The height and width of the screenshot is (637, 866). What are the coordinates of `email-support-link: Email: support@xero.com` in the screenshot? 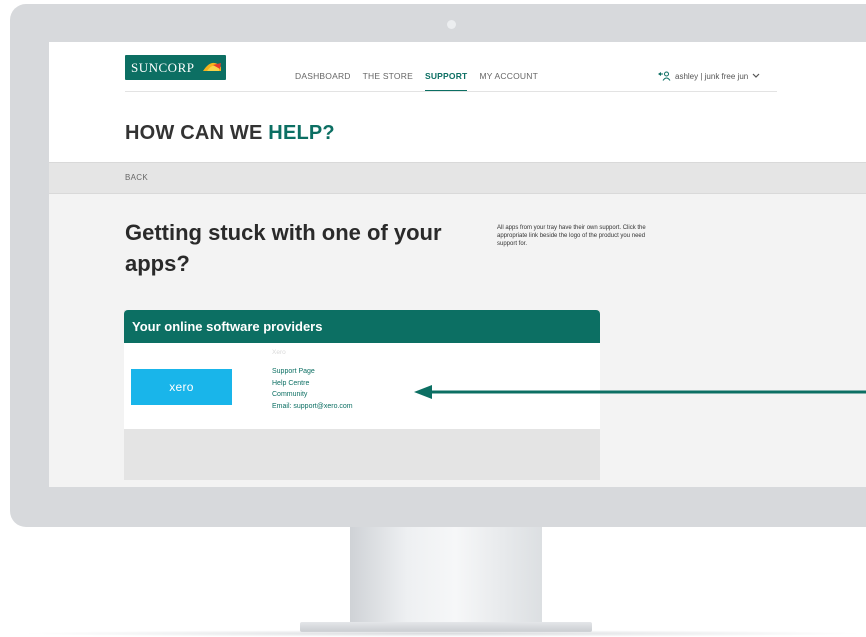 It's located at (312, 407).